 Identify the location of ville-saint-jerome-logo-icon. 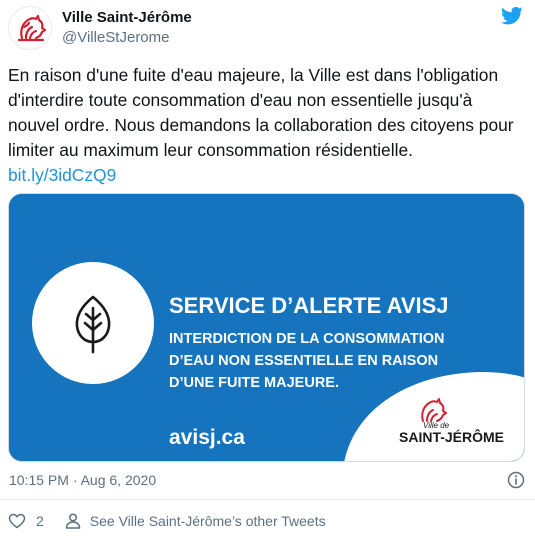
(32, 28).